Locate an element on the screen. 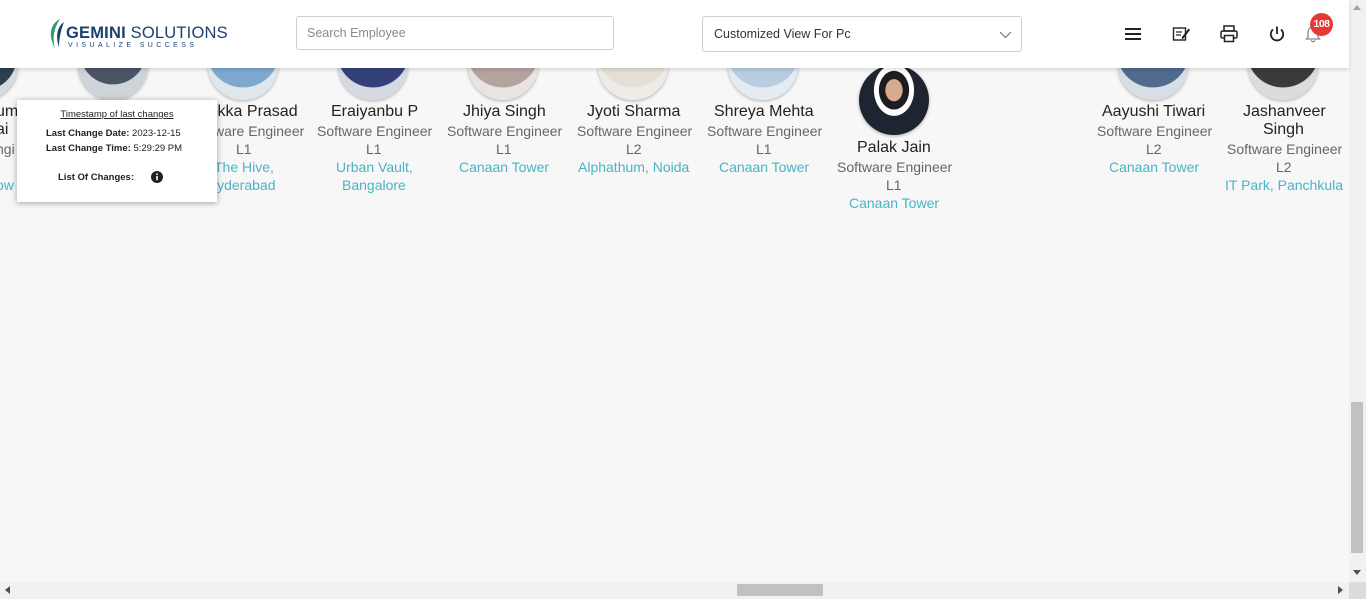  tooltip-title: Timestamp of last changes is located at coordinates (117, 114).